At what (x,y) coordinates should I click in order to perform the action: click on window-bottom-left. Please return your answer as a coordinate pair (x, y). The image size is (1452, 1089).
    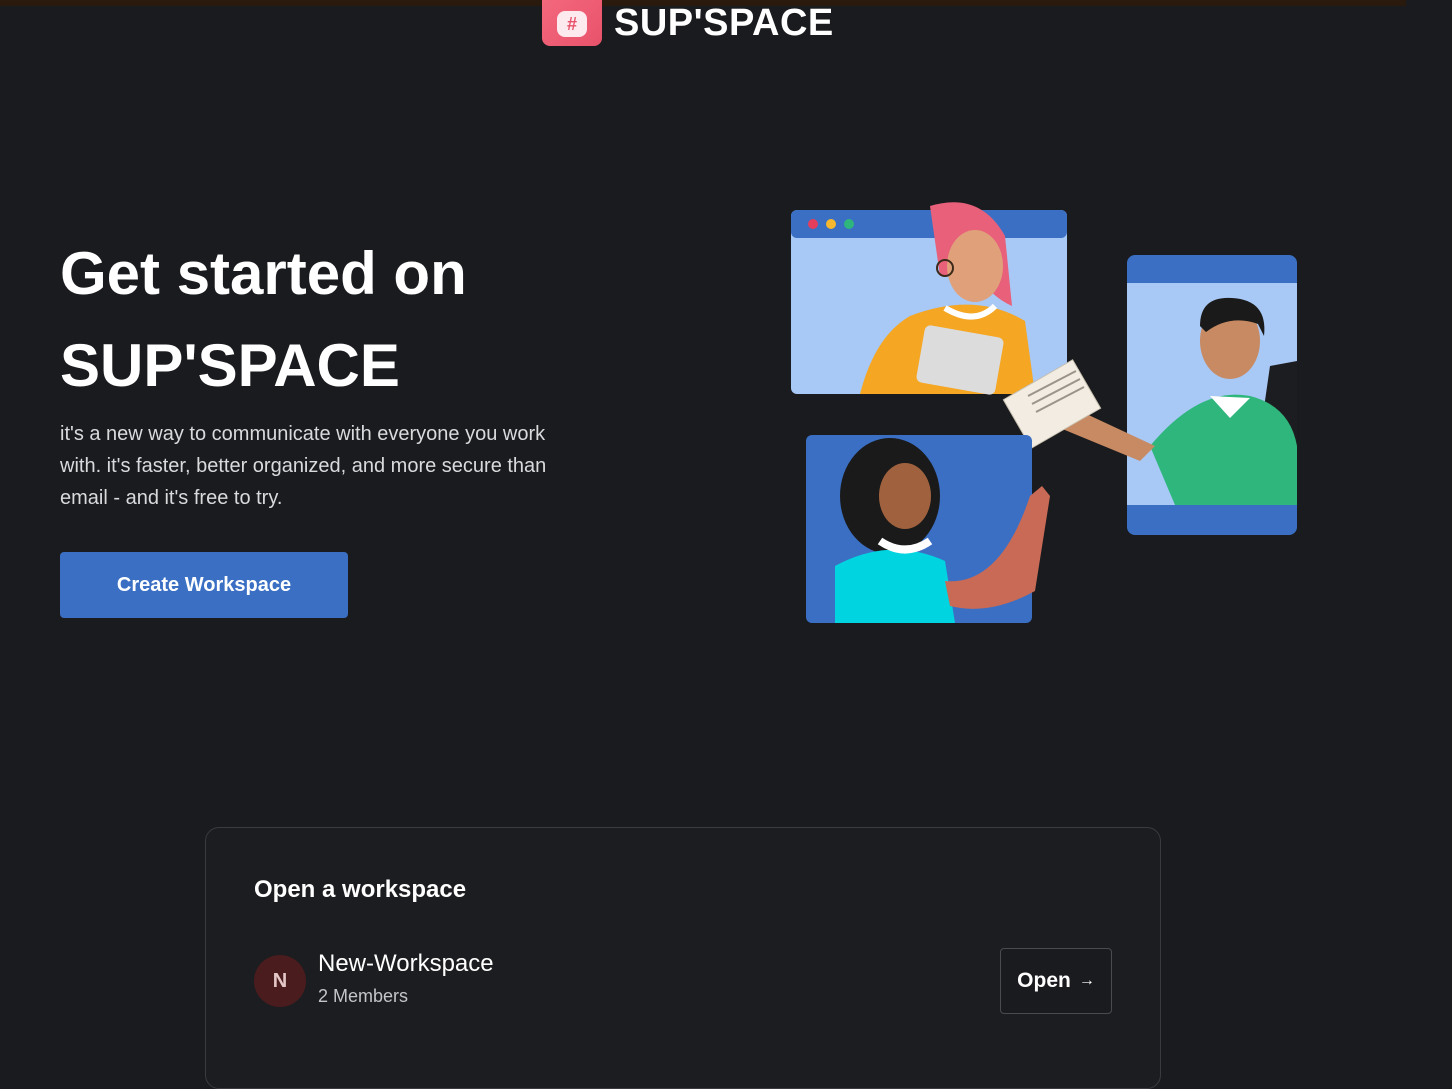
    Looking at the image, I should click on (928, 529).